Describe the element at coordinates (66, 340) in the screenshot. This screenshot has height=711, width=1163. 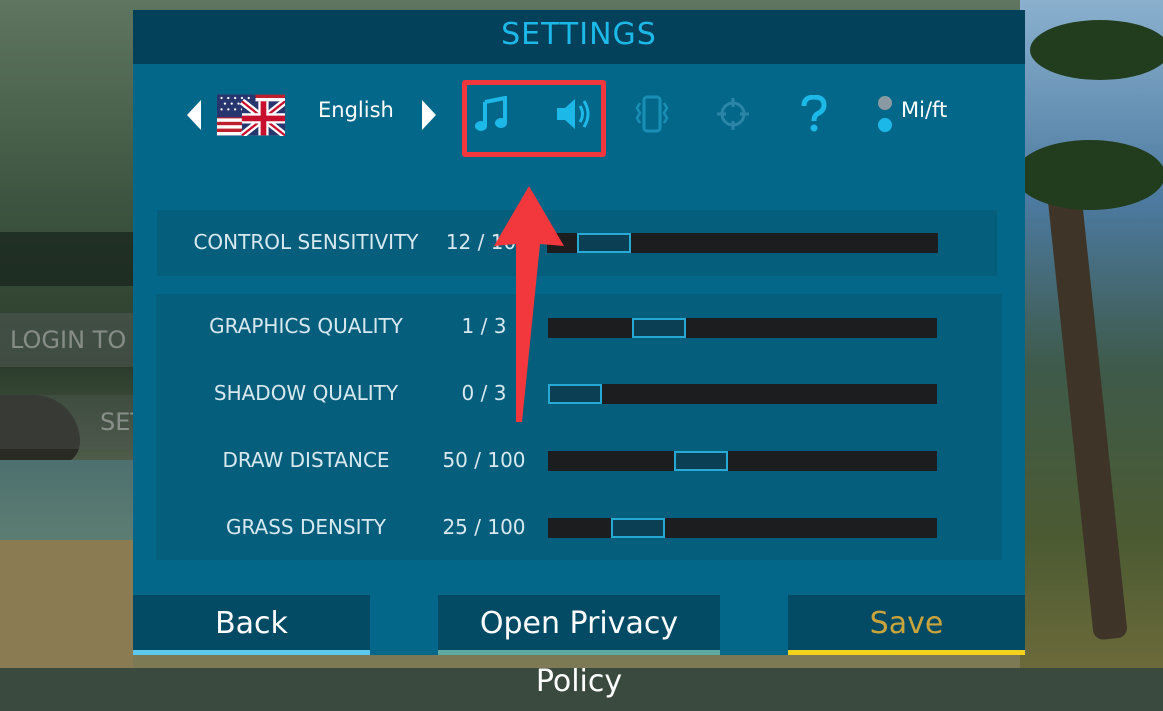
I see `background-login-item: LOGIN TO` at that location.